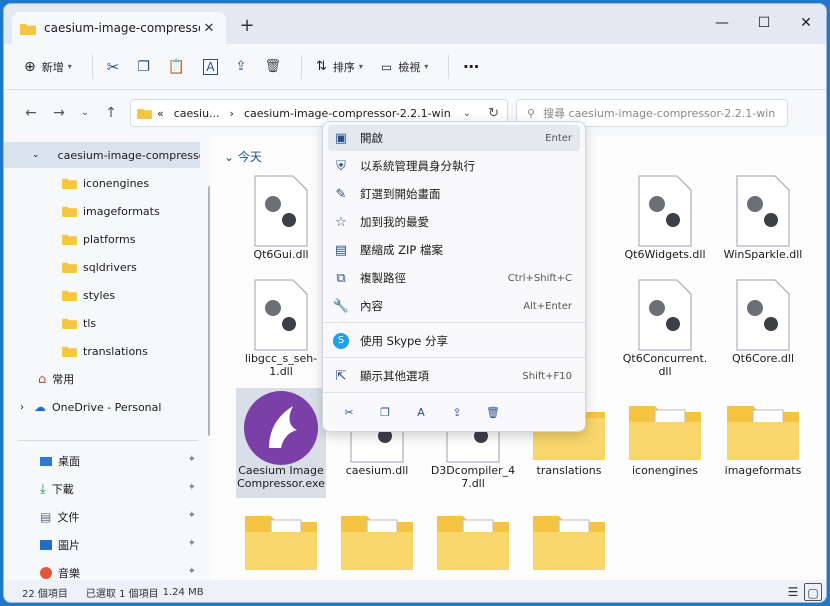  What do you see at coordinates (102, 323) in the screenshot?
I see `sidebar-item-folder: tls` at bounding box center [102, 323].